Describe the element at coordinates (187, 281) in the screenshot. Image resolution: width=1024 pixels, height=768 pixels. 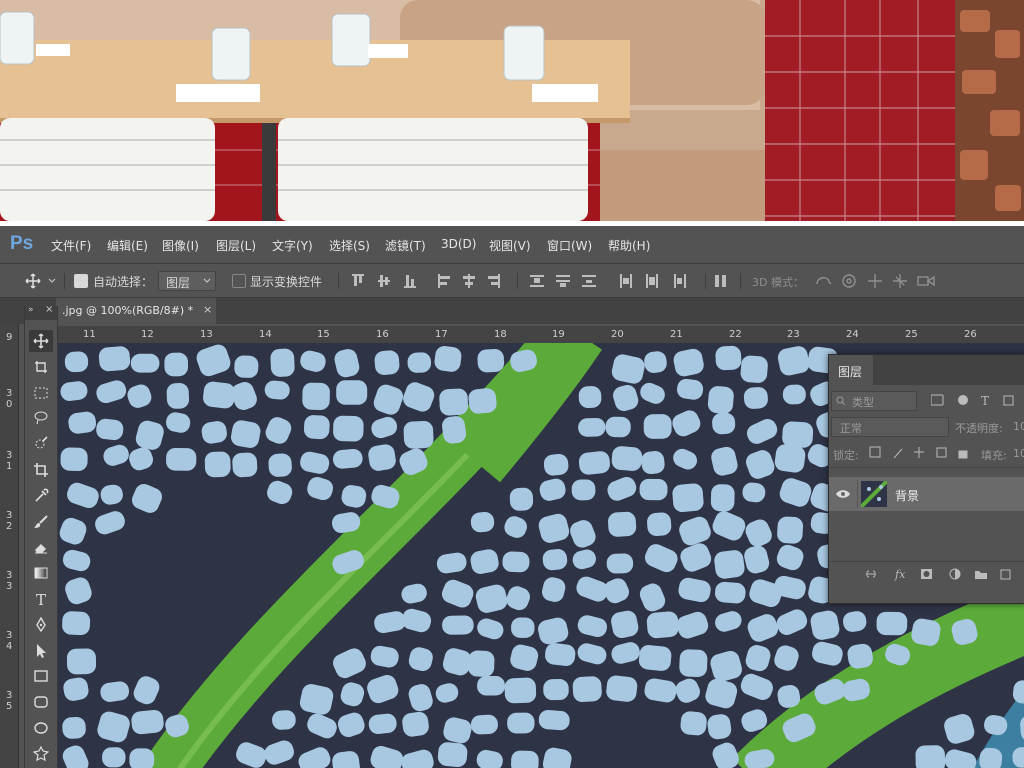
I see `auto-select-dropdown: 图层` at that location.